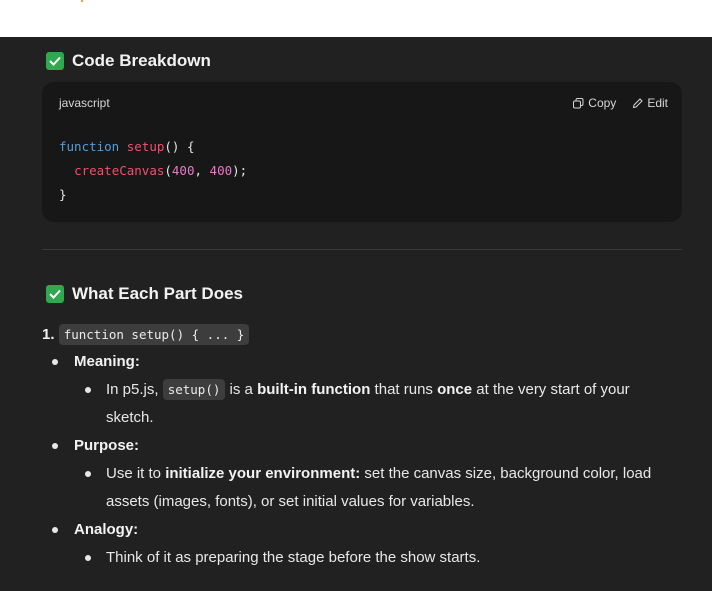 The height and width of the screenshot is (591, 712). I want to click on code-actions: Copy Edit, so click(620, 103).